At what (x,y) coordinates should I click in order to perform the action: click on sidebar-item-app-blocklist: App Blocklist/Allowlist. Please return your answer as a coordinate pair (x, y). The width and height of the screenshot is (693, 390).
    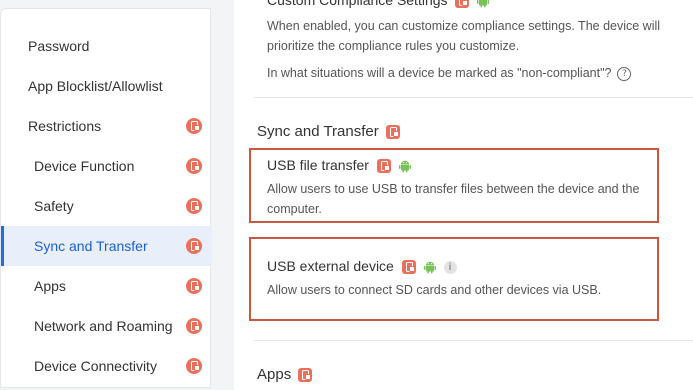
    Looking at the image, I should click on (106, 86).